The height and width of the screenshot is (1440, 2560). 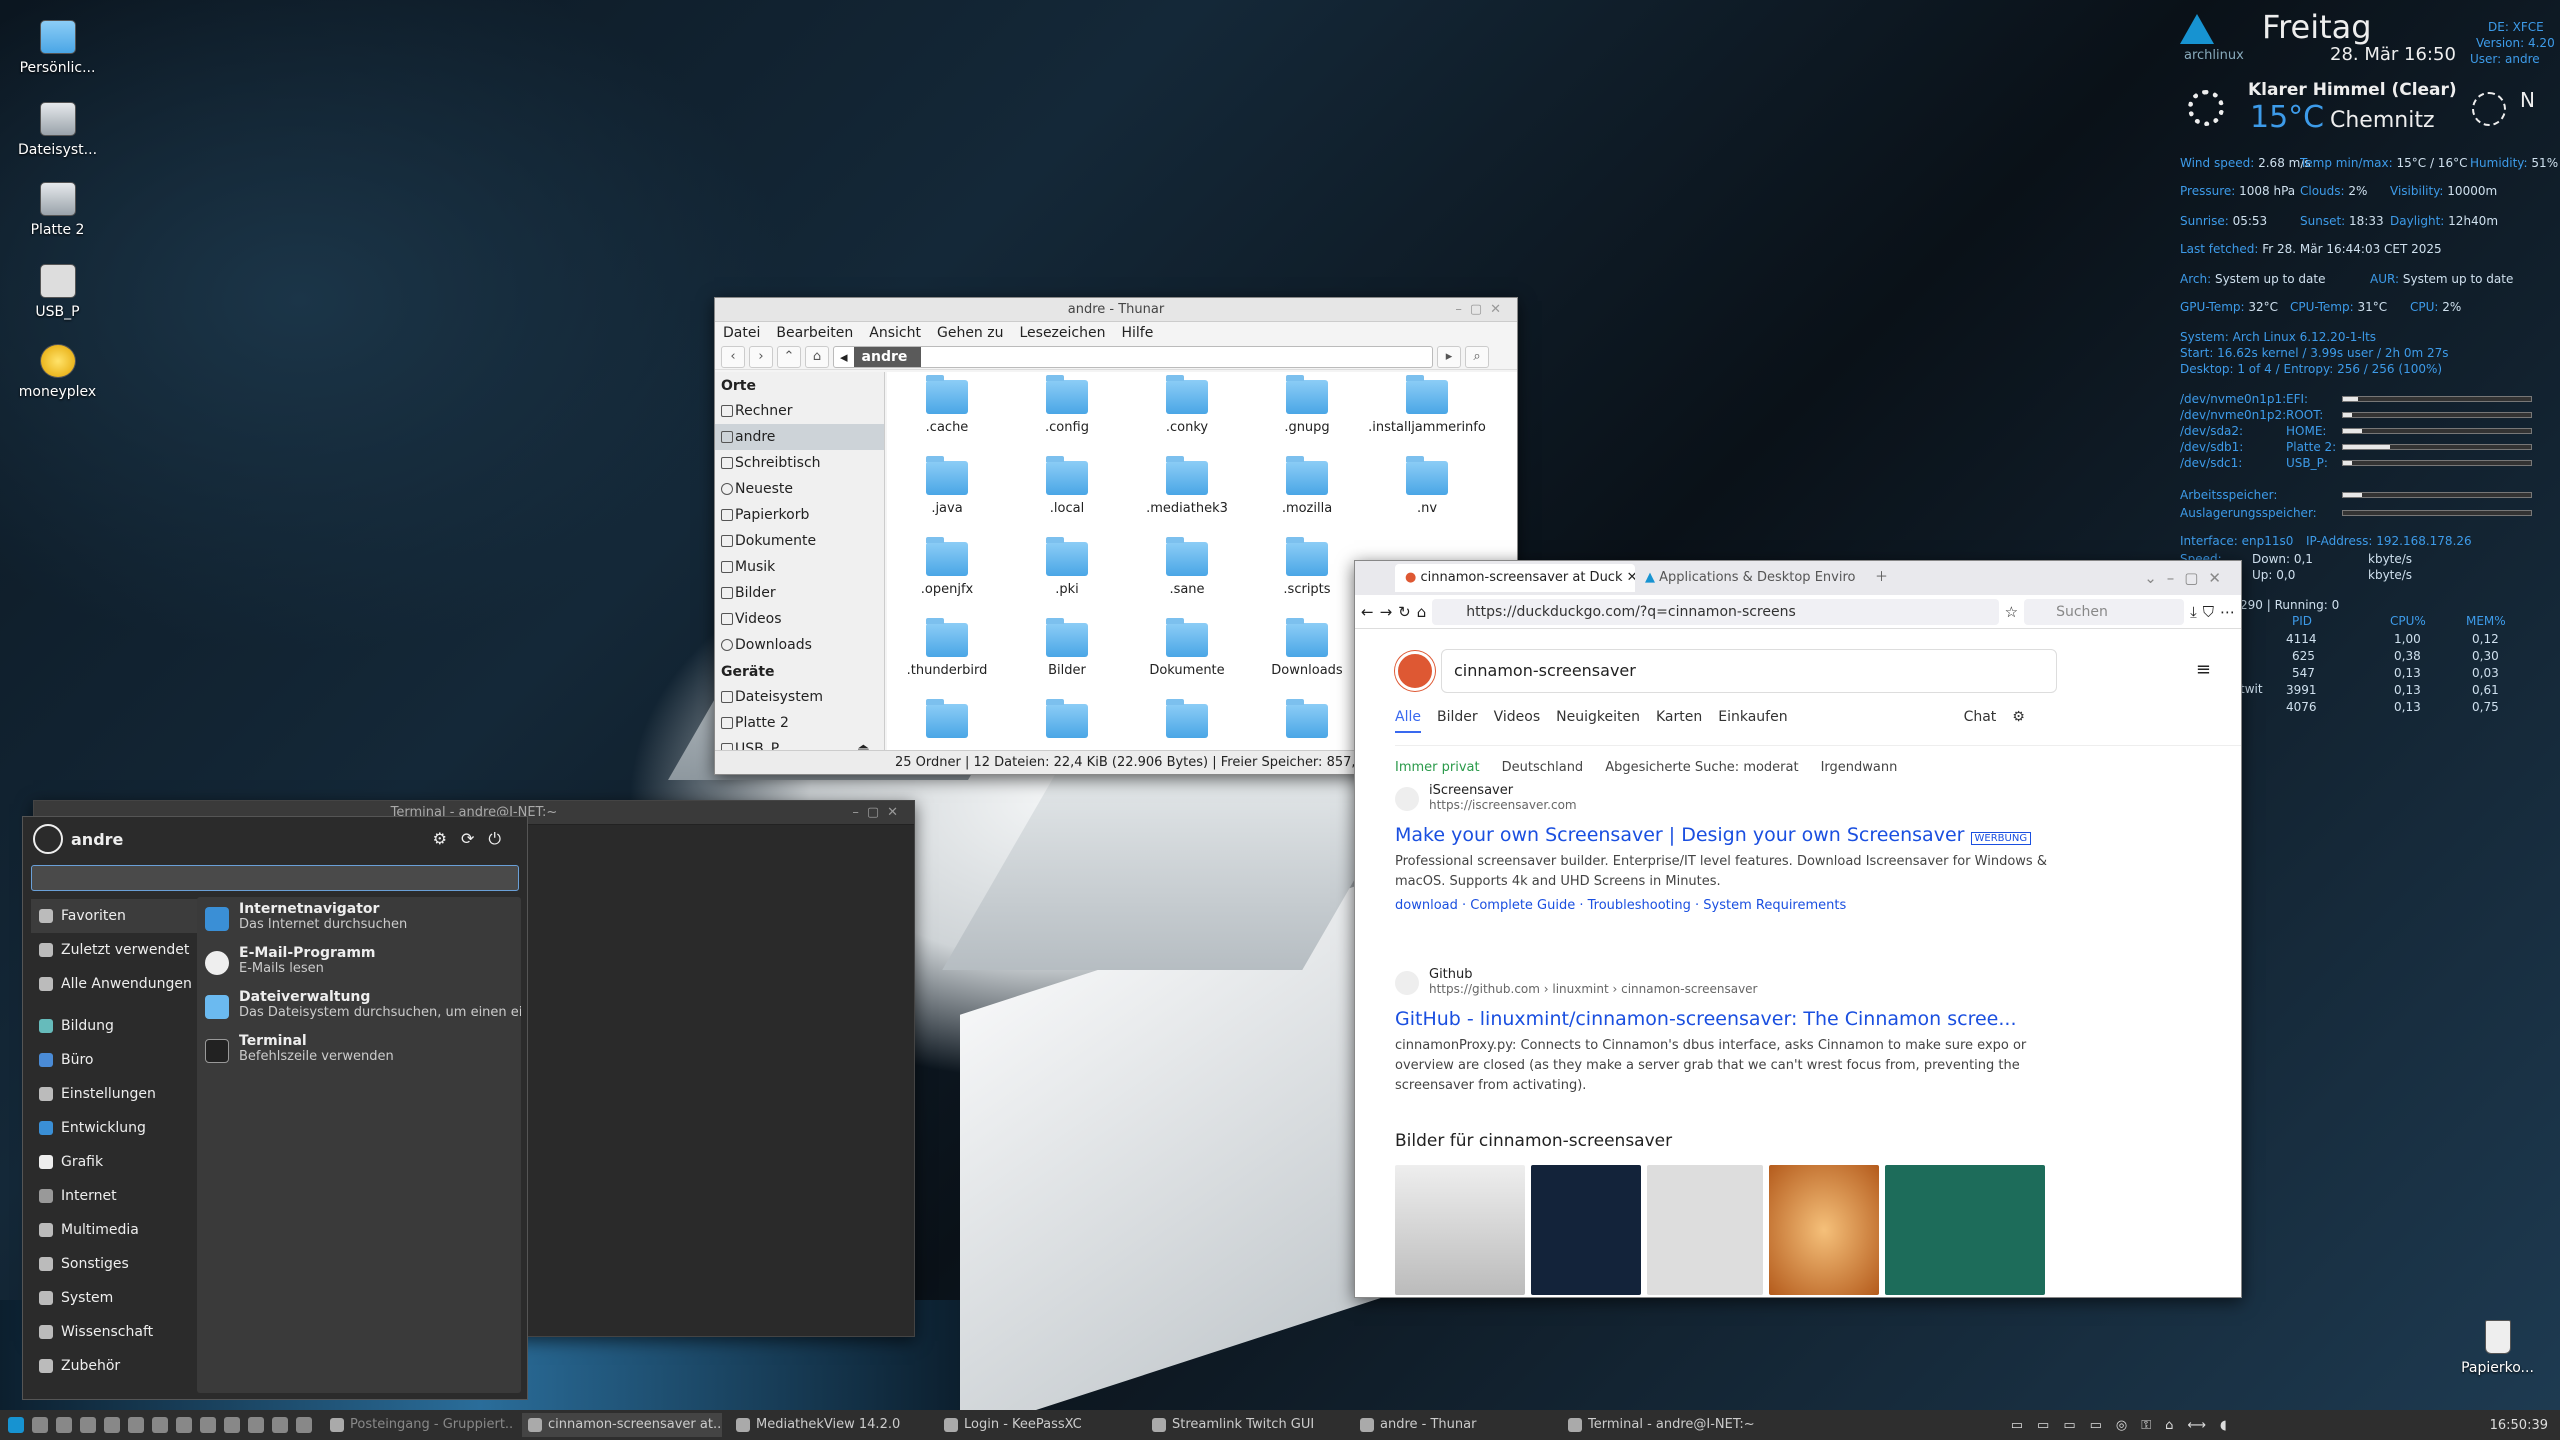 I want to click on task-thunar: andre - Thunar, so click(x=1454, y=1425).